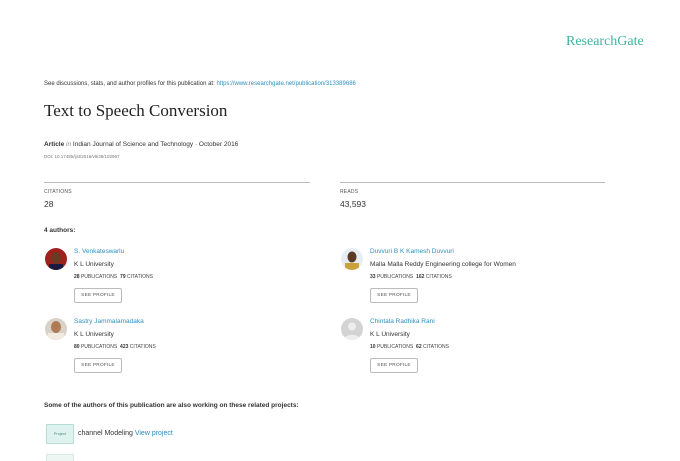 The image size is (680, 461). What do you see at coordinates (123, 277) in the screenshot?
I see `citations-count: 79` at bounding box center [123, 277].